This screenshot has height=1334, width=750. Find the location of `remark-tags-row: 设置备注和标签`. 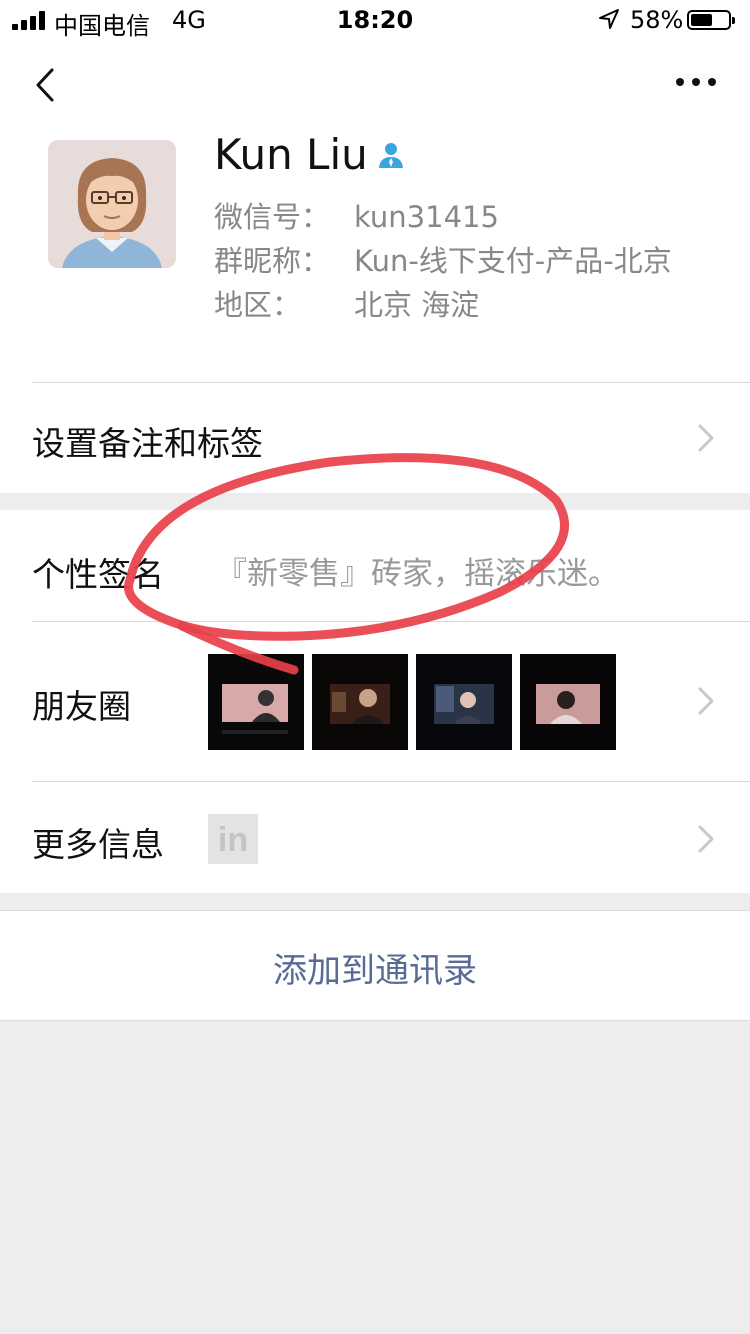

remark-tags-row: 设置备注和标签 is located at coordinates (375, 438).